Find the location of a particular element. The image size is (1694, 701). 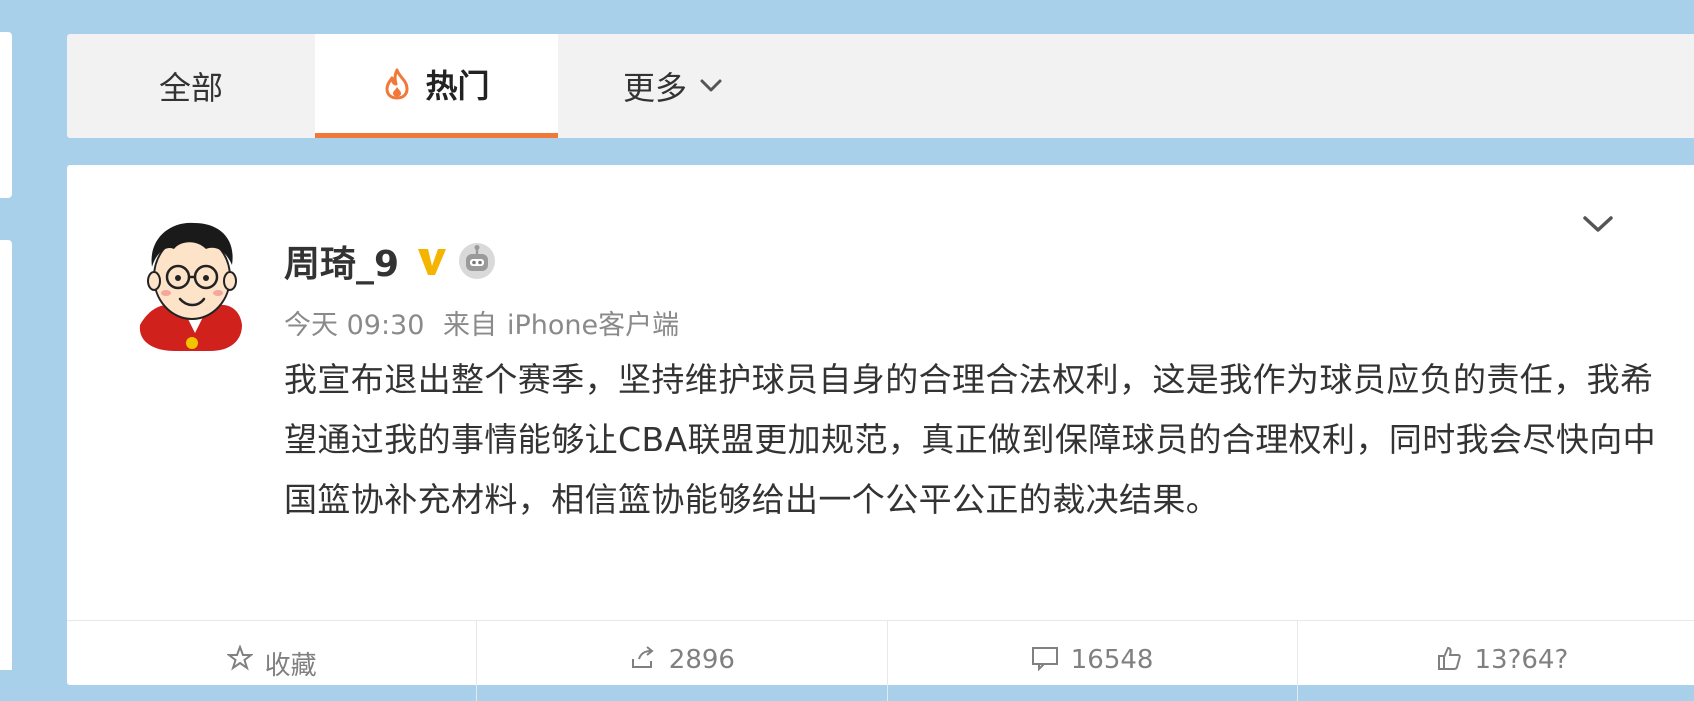

vip-badge-icon is located at coordinates (432, 261).